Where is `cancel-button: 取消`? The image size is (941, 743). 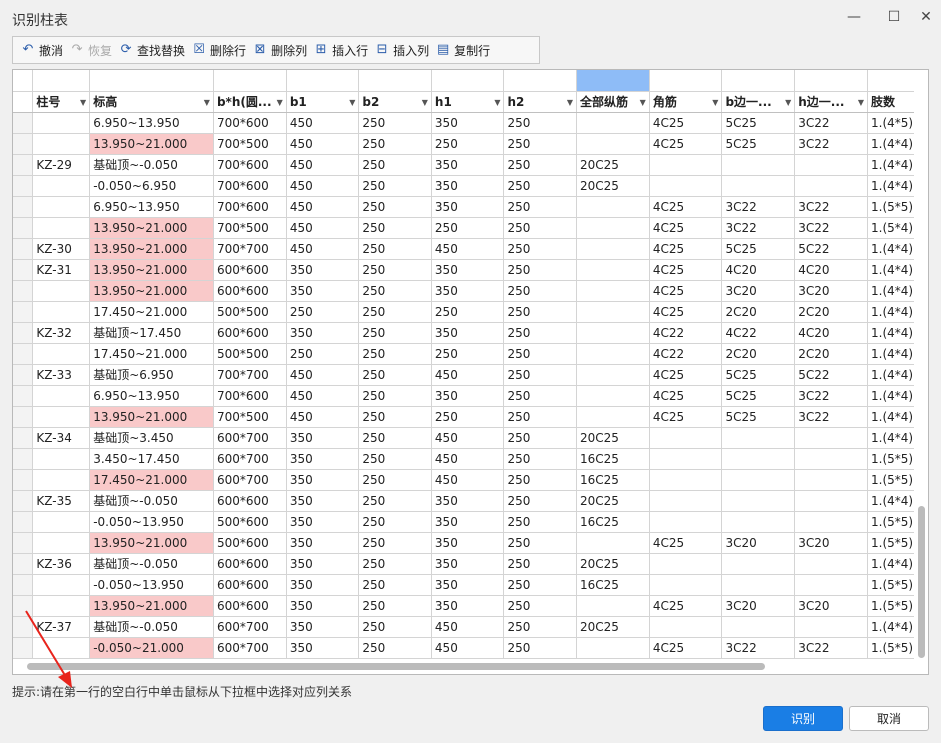 cancel-button: 取消 is located at coordinates (889, 718).